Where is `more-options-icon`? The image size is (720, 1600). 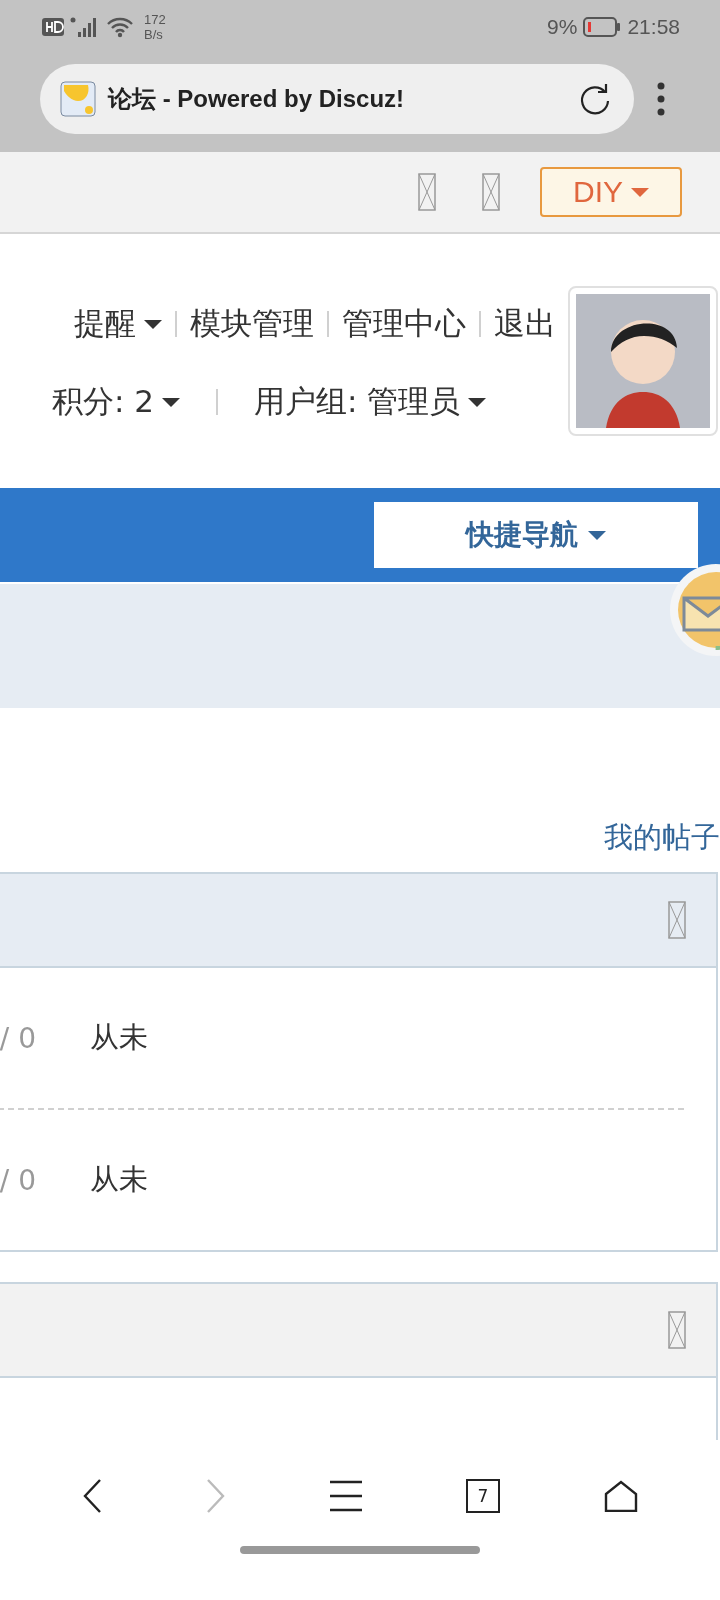 more-options-icon is located at coordinates (661, 99).